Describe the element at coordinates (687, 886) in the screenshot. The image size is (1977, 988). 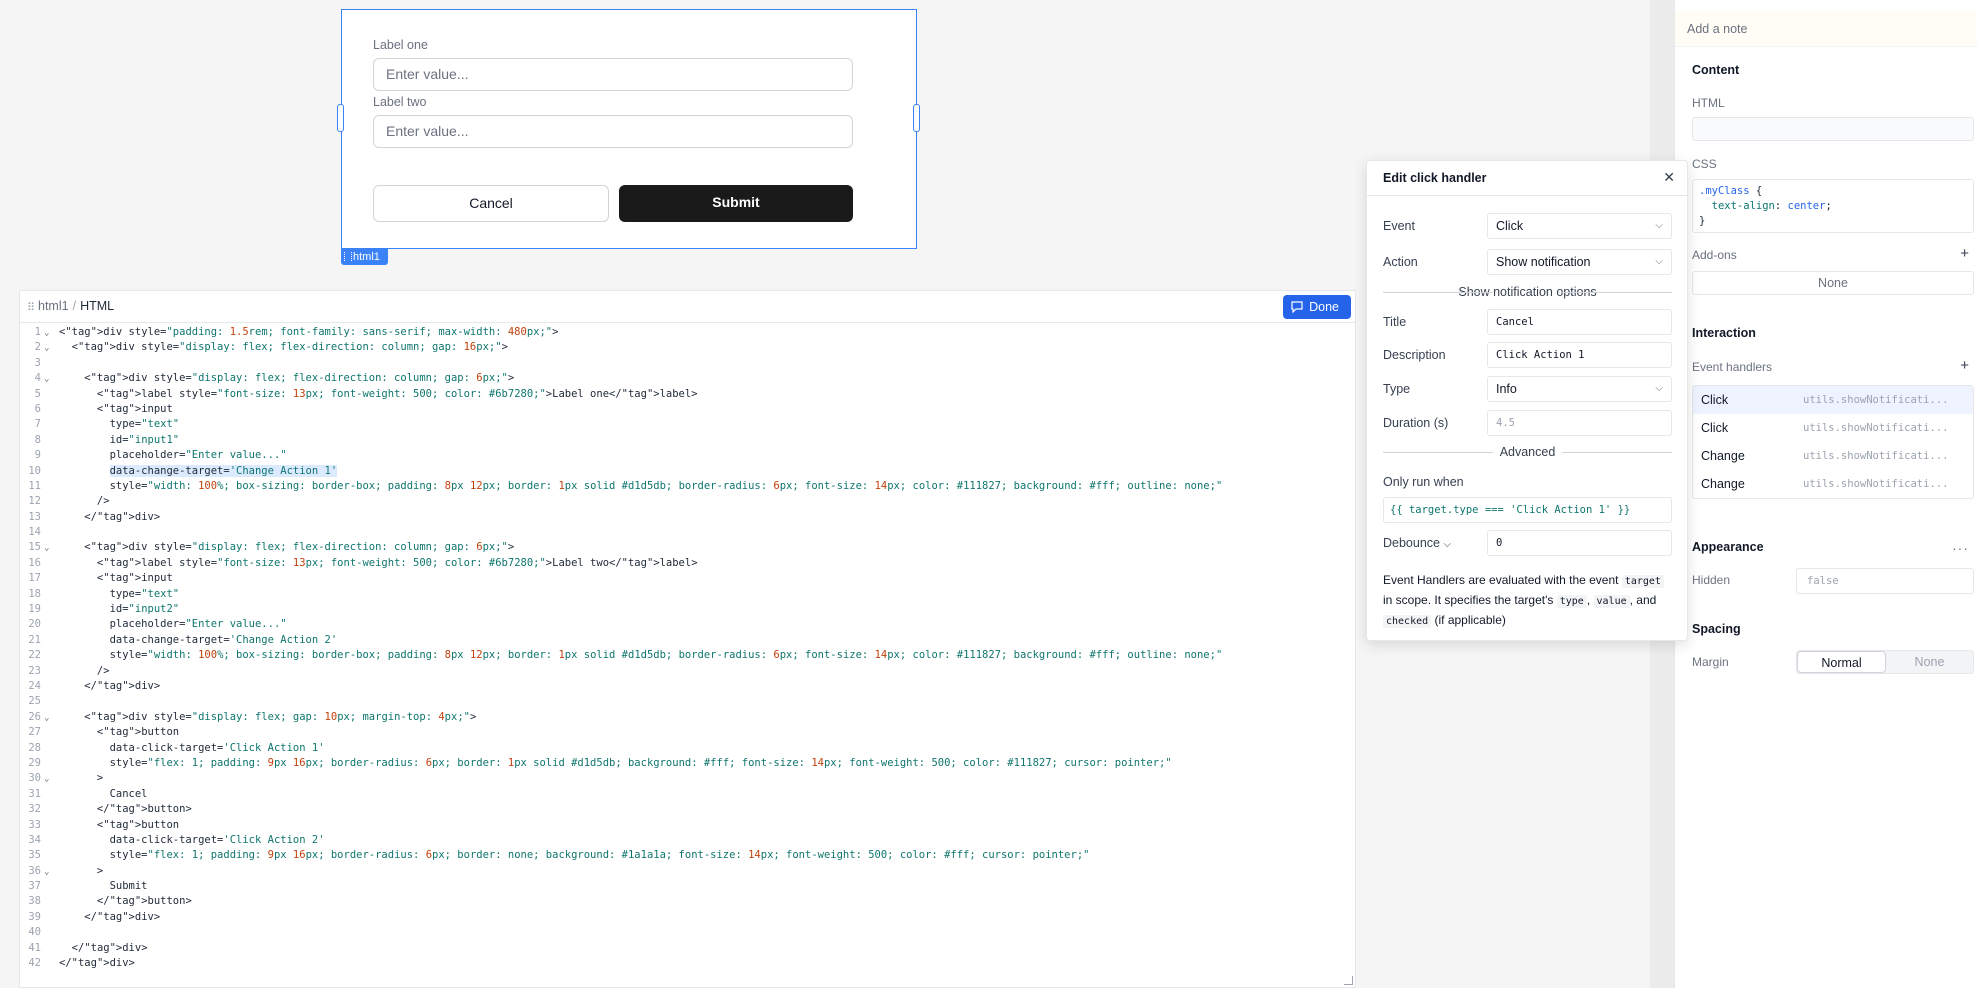
I see `code-line: 37 Submit` at that location.